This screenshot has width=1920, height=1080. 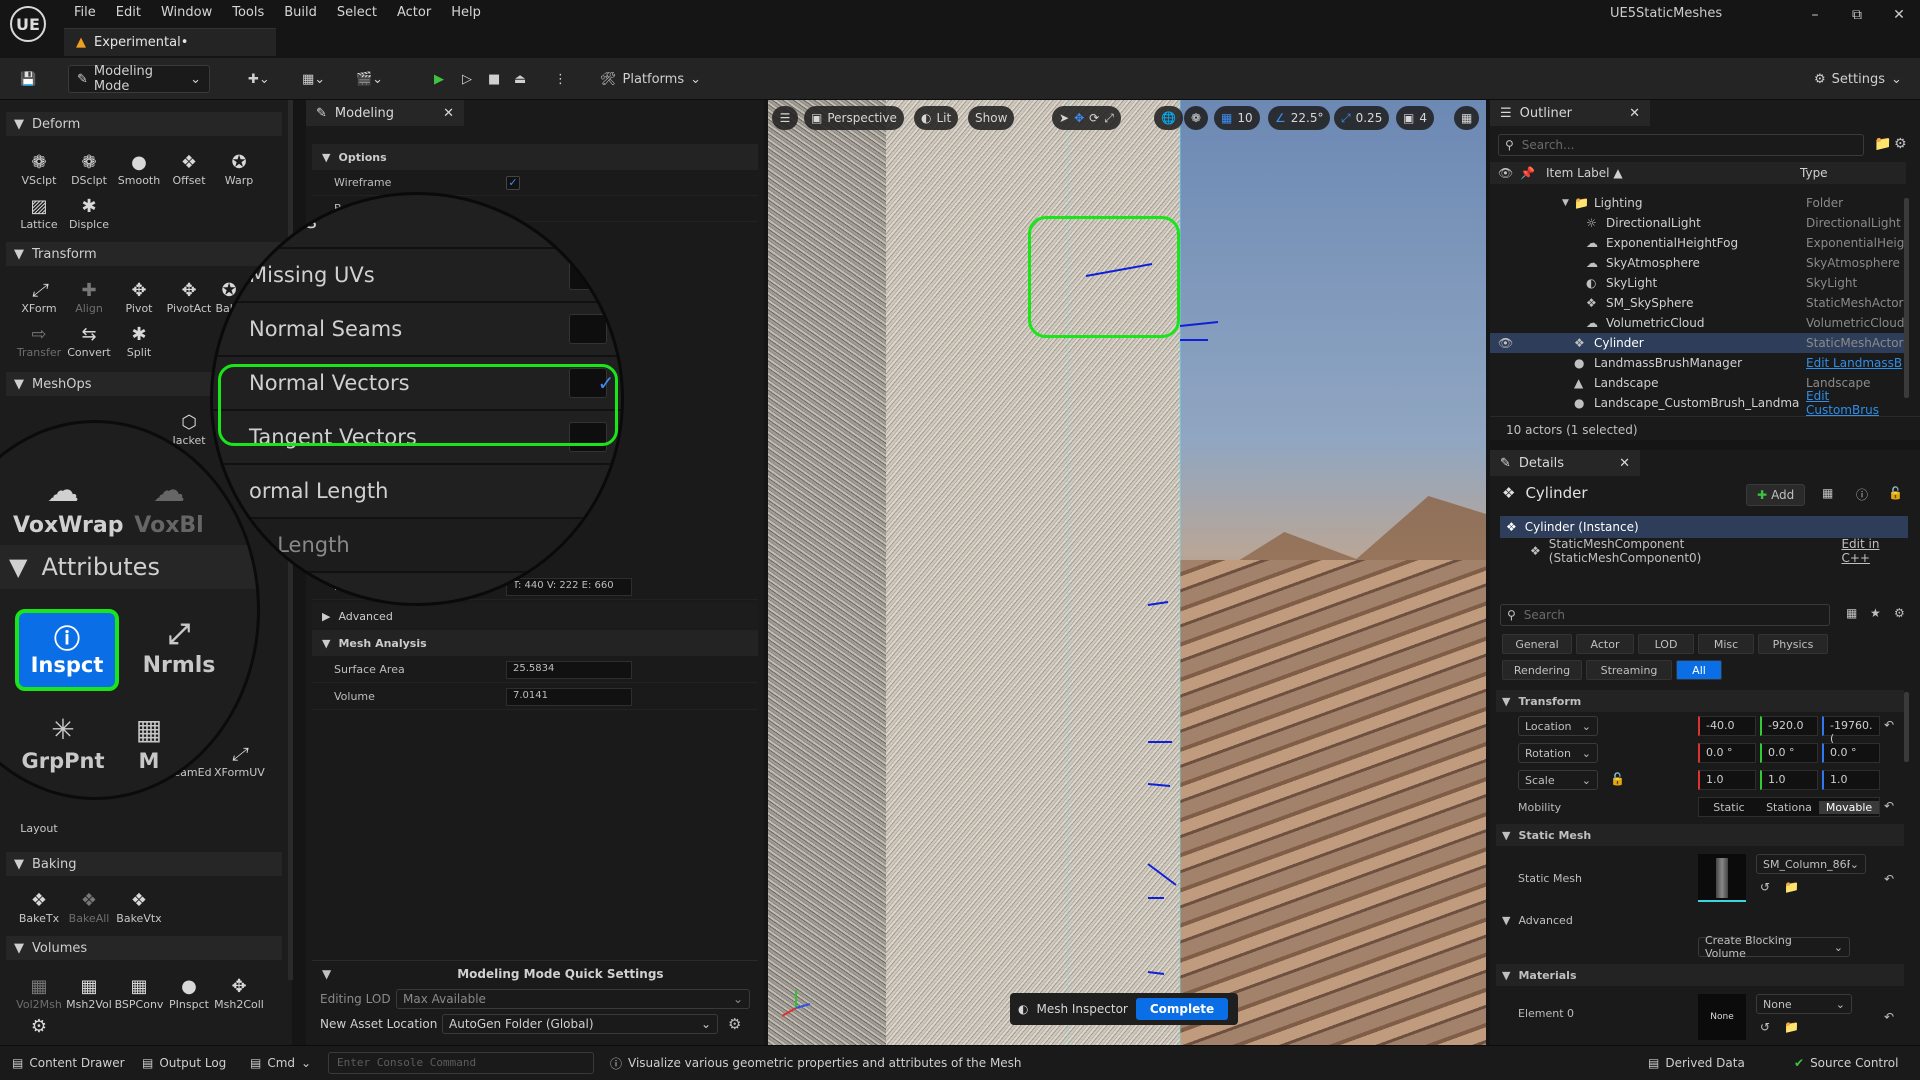 I want to click on more-options-icon: ⋮, so click(x=560, y=79).